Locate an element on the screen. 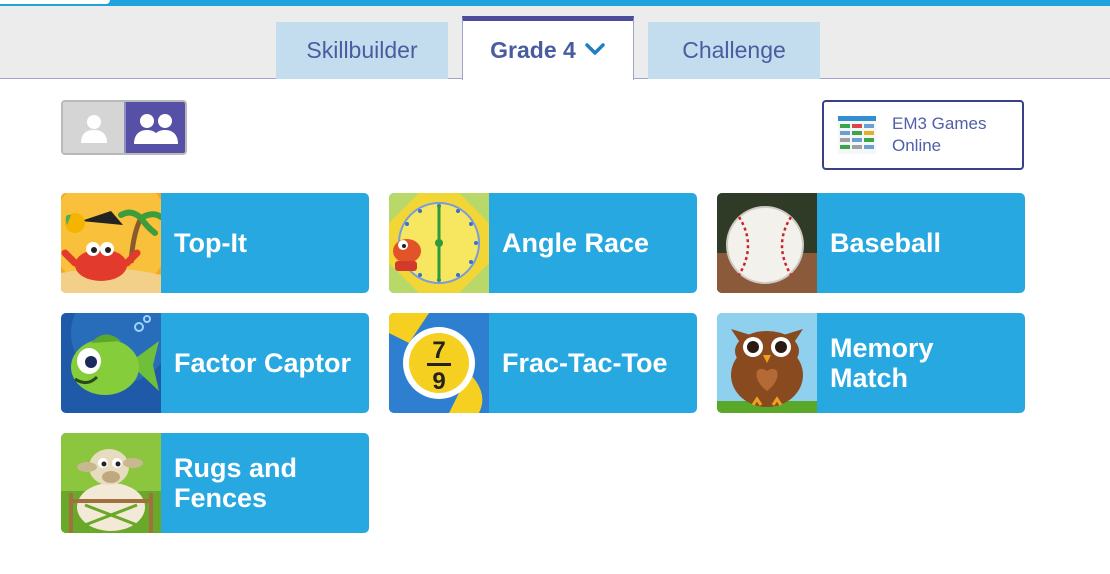 Image resolution: width=1110 pixels, height=574 pixels. em3-link-label: EM3 Games Online is located at coordinates (952, 135).